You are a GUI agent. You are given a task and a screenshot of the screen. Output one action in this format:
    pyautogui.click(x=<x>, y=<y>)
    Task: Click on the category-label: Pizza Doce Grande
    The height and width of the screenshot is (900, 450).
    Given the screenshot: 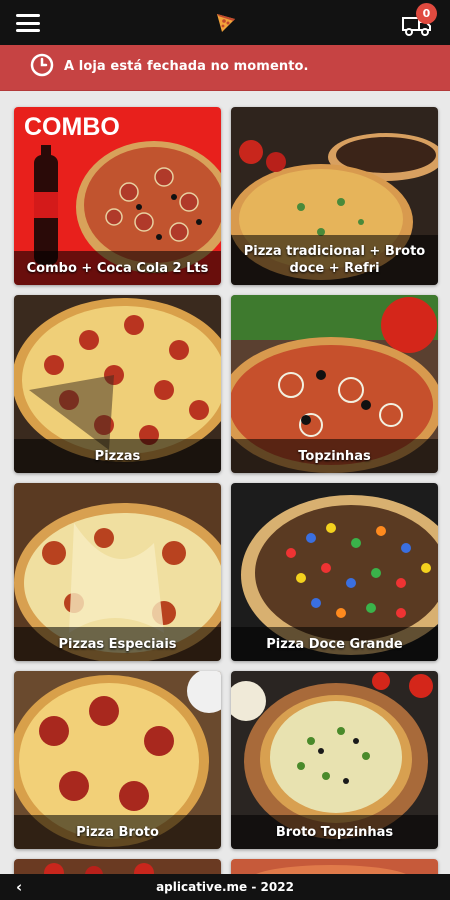 What is the action you would take?
    pyautogui.click(x=334, y=644)
    